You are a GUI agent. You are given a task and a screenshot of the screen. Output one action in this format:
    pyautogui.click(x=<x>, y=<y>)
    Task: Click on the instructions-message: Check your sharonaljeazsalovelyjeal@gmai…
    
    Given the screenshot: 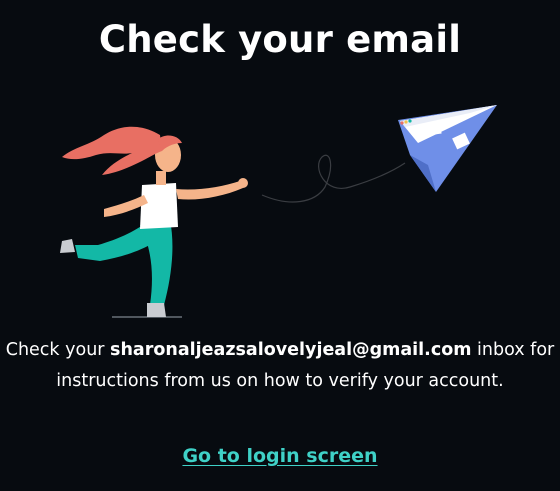 What is the action you would take?
    pyautogui.click(x=280, y=366)
    